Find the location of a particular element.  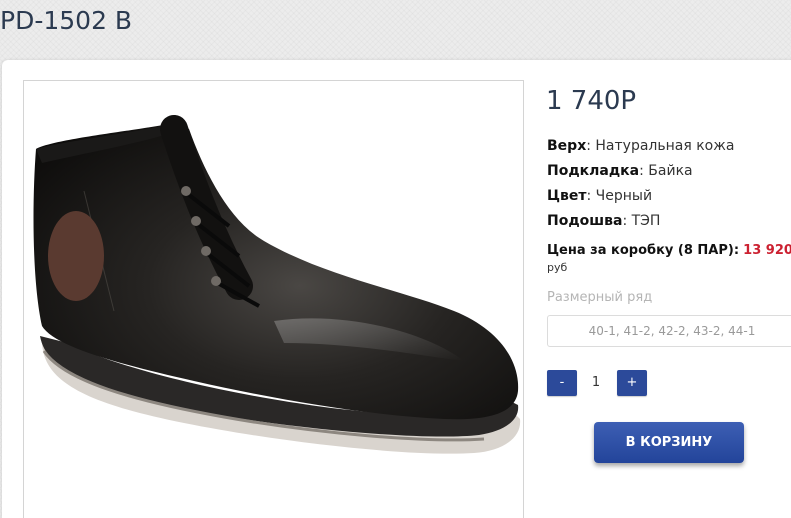

size-range-label: Размерный ряд is located at coordinates (600, 297).